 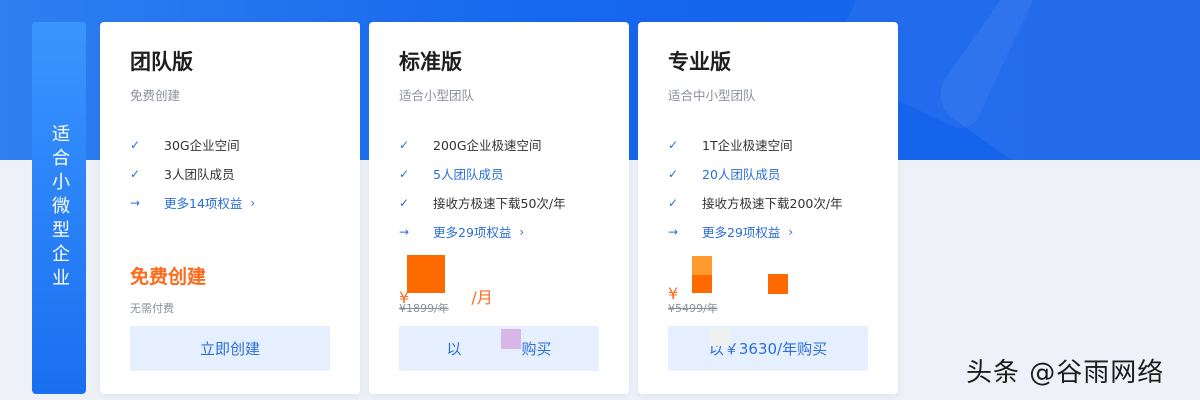 I want to click on more-benefits-text: 更多14项权益, so click(x=203, y=202).